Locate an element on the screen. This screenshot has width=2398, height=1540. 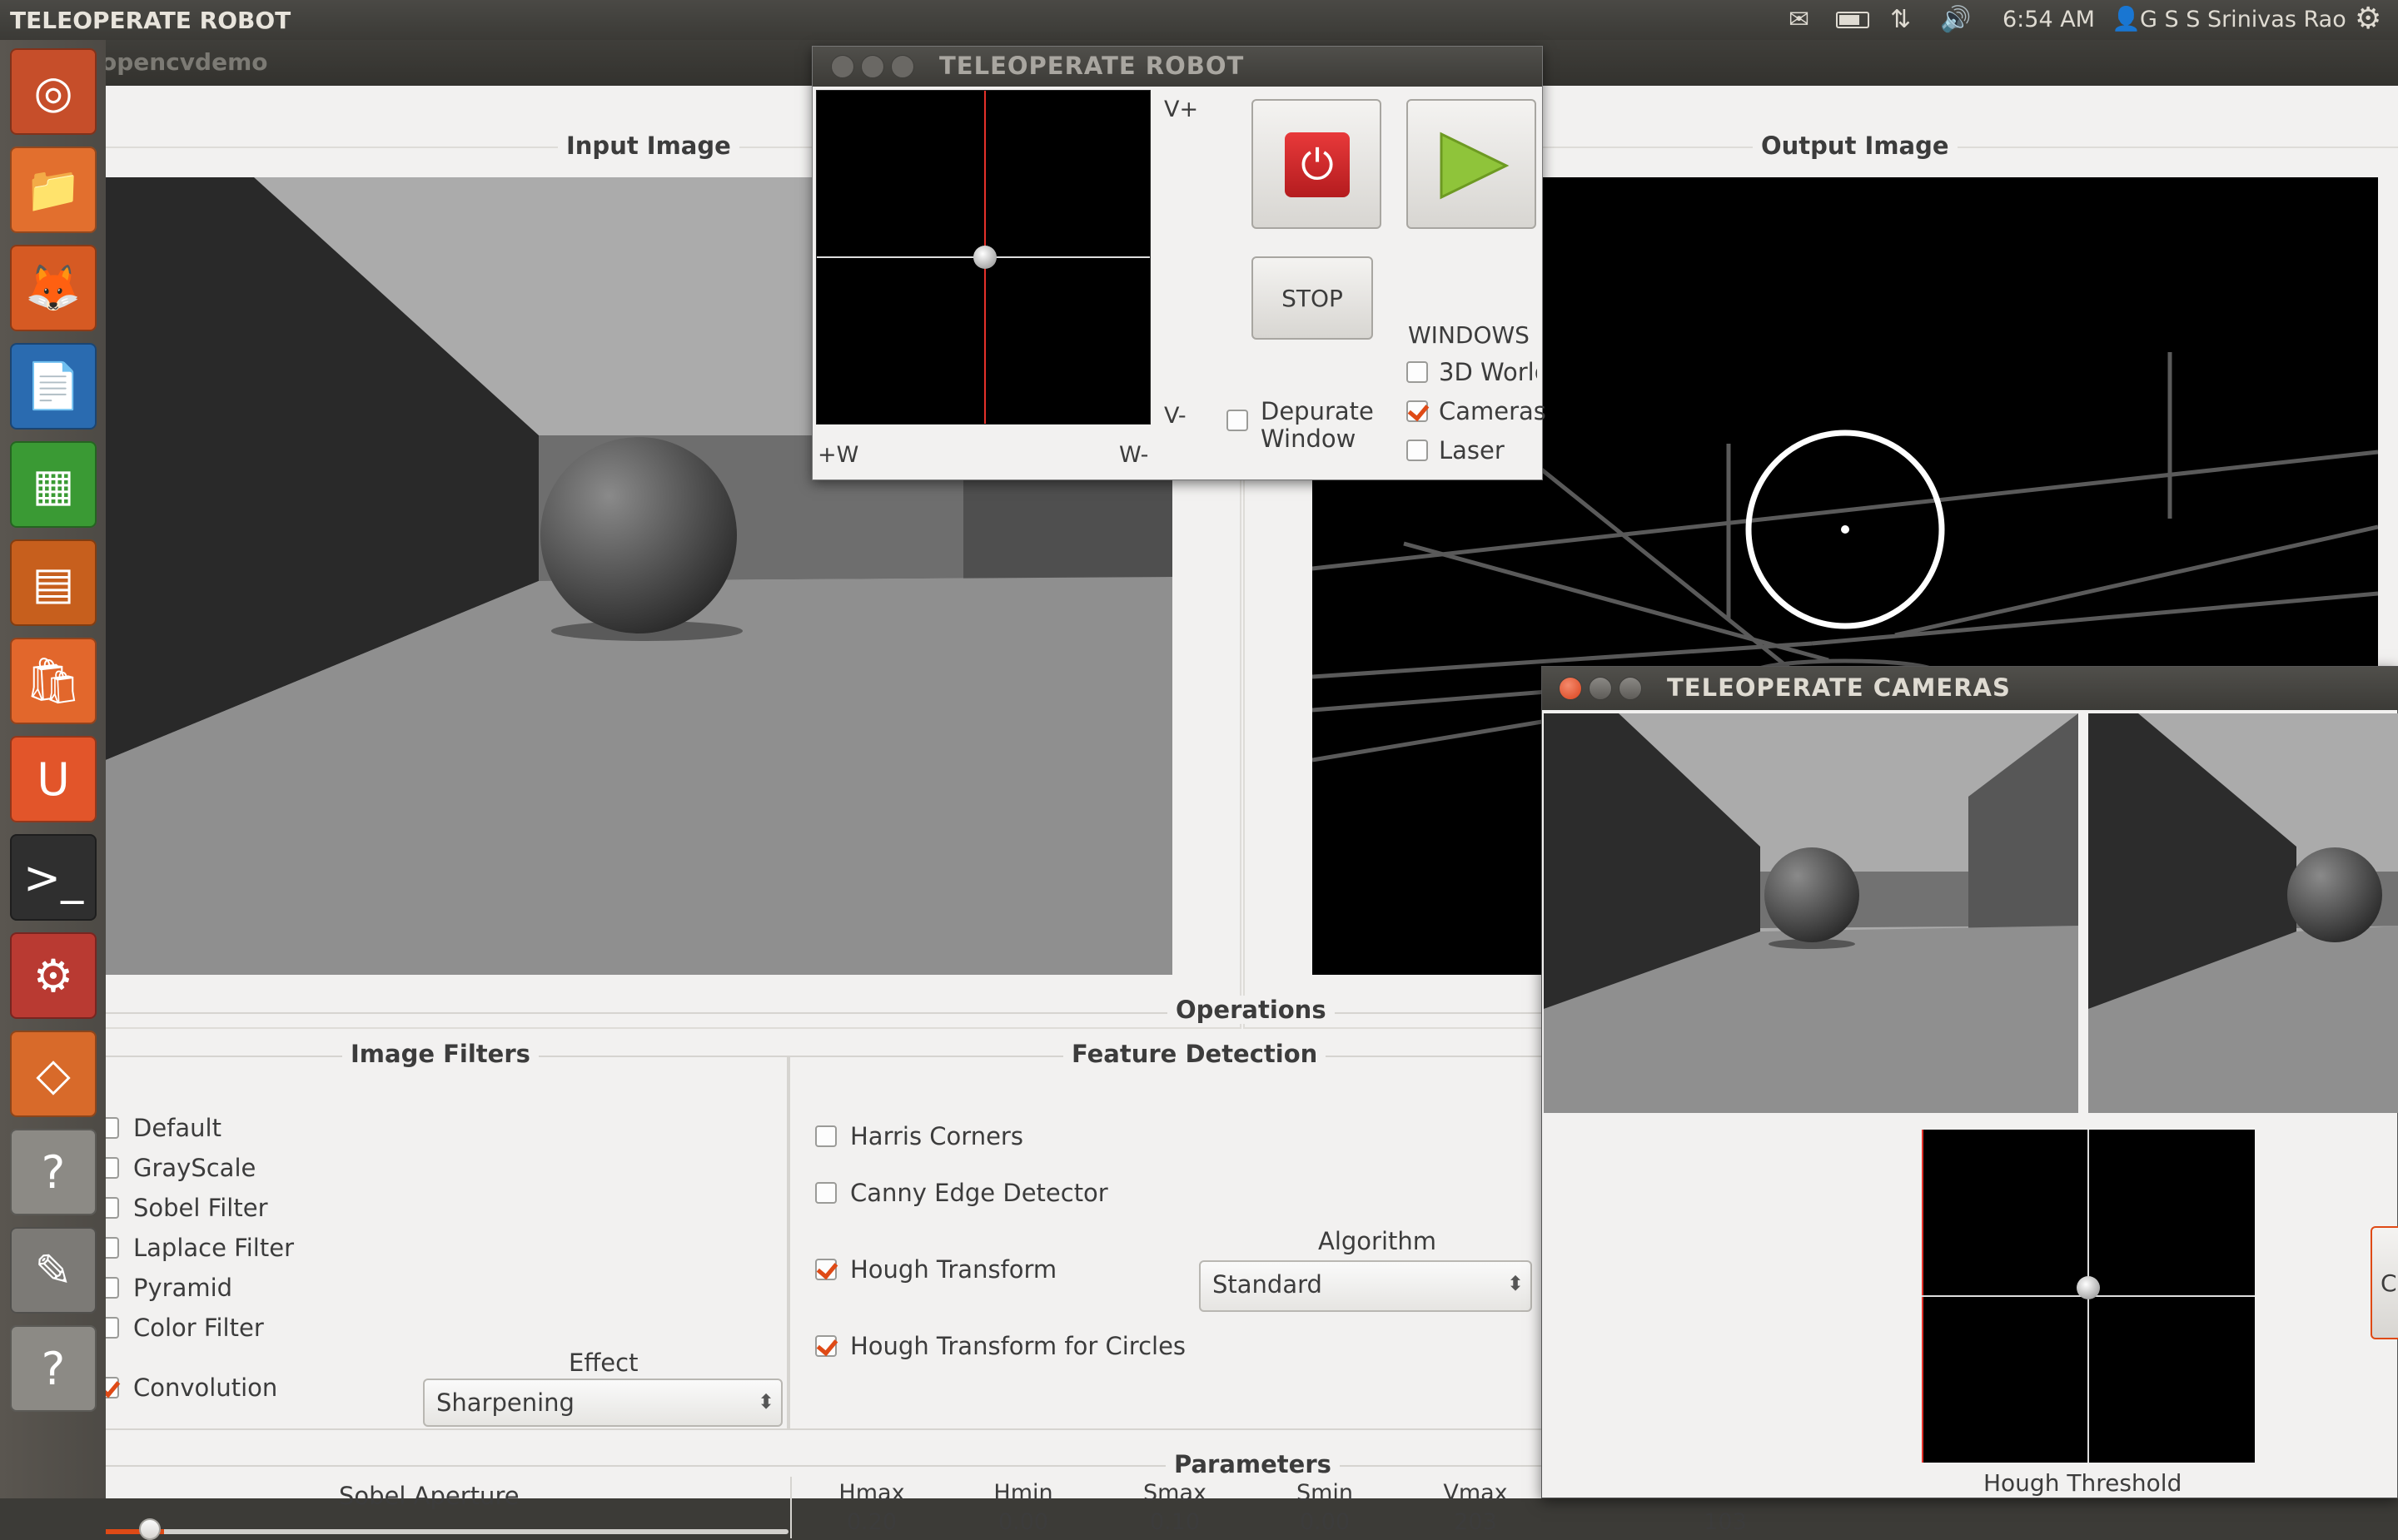
ubuntu-one-icon: U is located at coordinates (53, 779).